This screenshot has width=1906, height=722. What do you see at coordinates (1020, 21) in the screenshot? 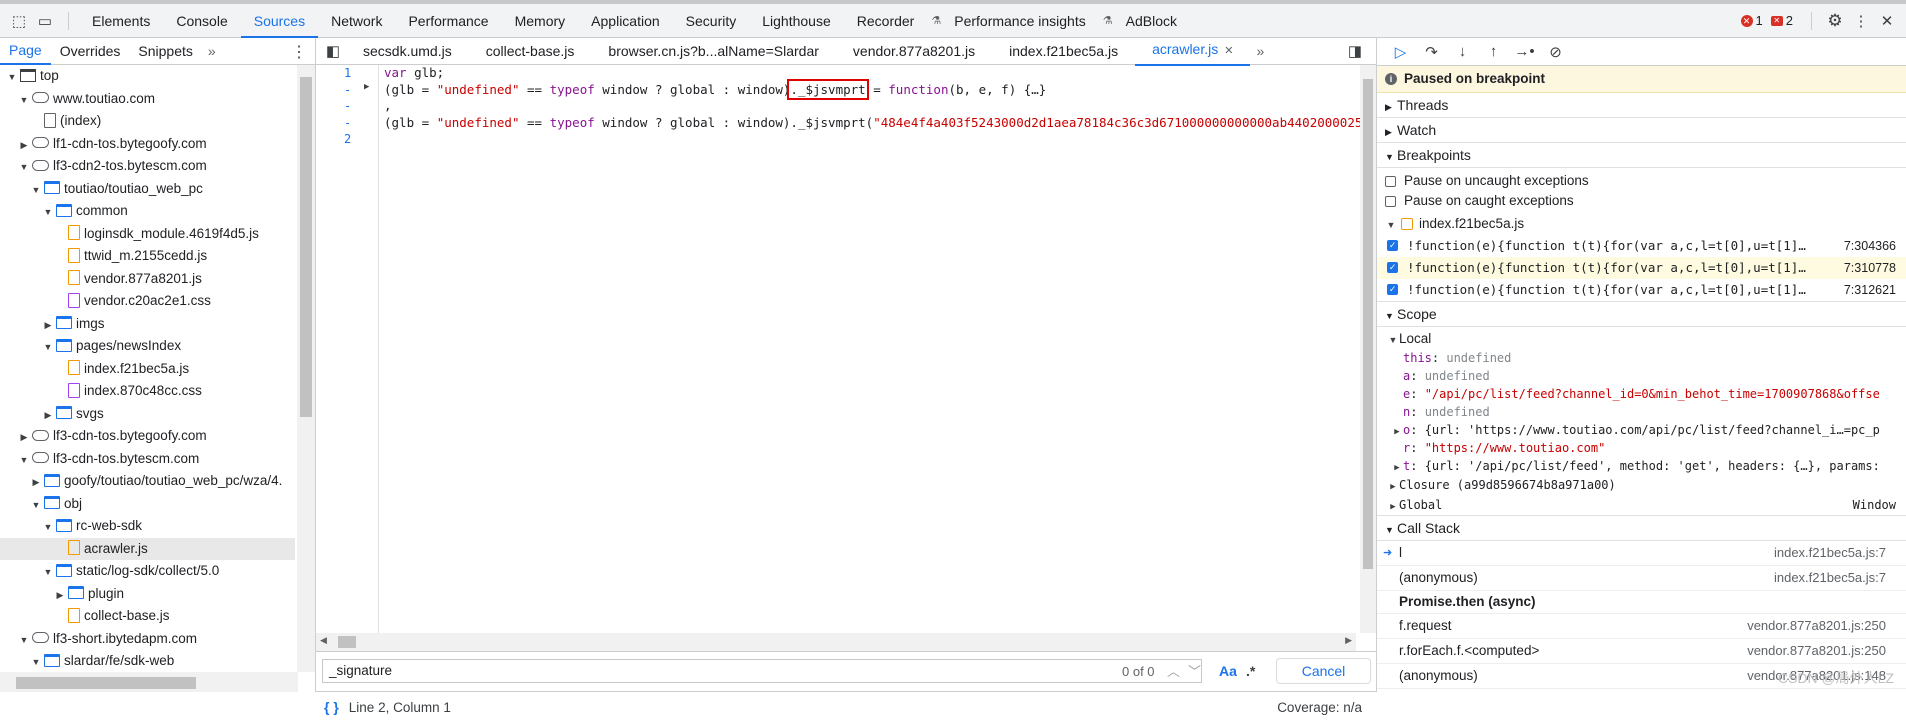
I see `tab-performance-insights: Performance insights` at bounding box center [1020, 21].